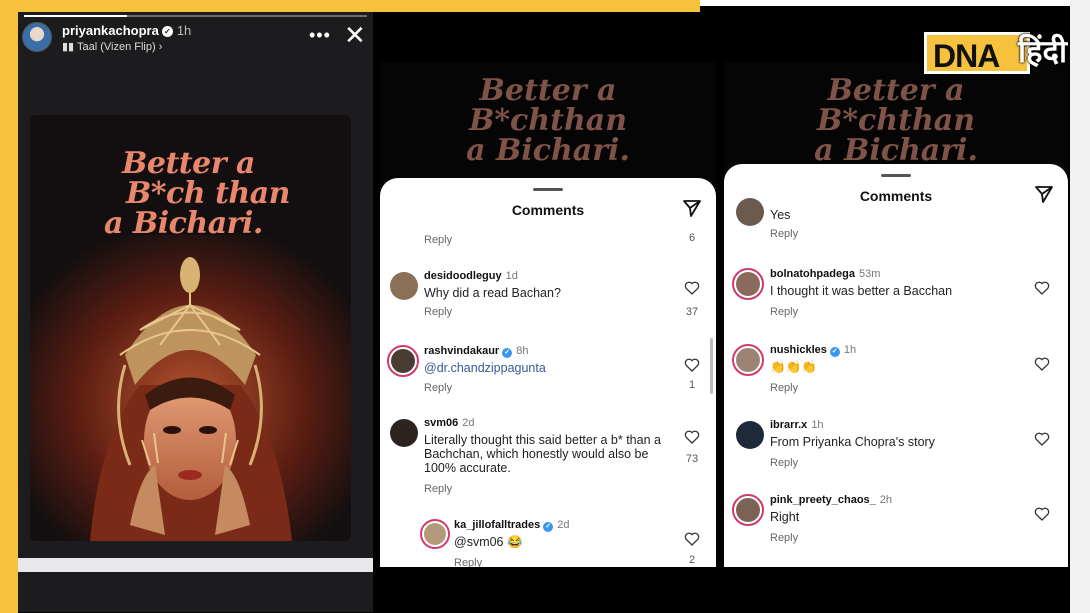 The image size is (1090, 613). Describe the element at coordinates (197, 193) in the screenshot. I see `poster-title: Better a B*ch than a Bichari.` at that location.